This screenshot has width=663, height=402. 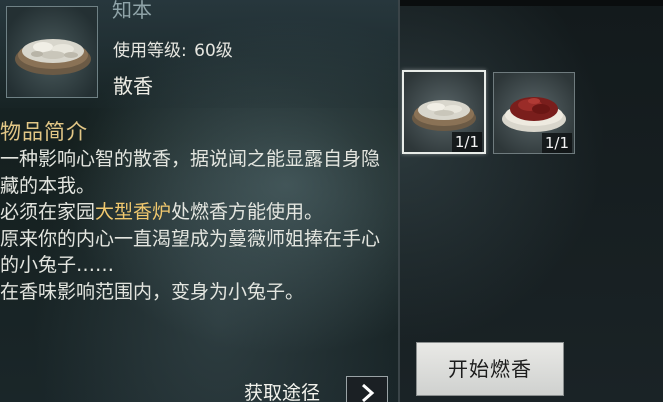 I want to click on description-title: 物品简介, so click(x=44, y=132).